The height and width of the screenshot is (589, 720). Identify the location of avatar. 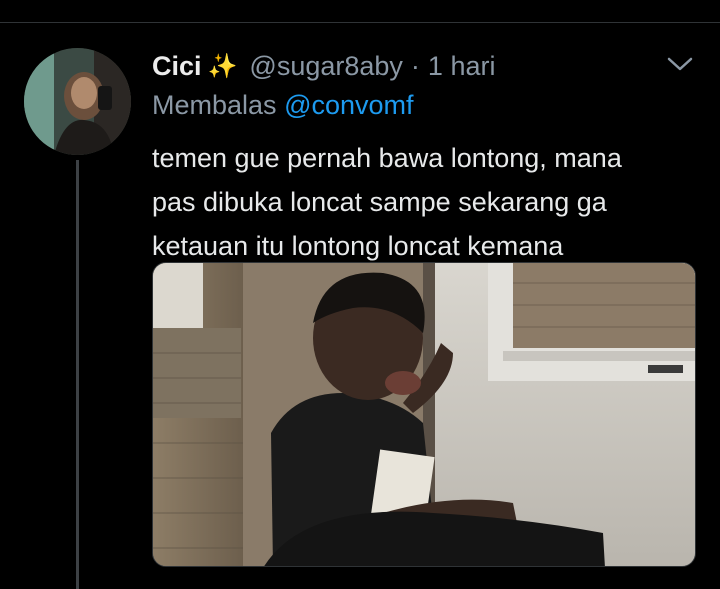
(77, 101).